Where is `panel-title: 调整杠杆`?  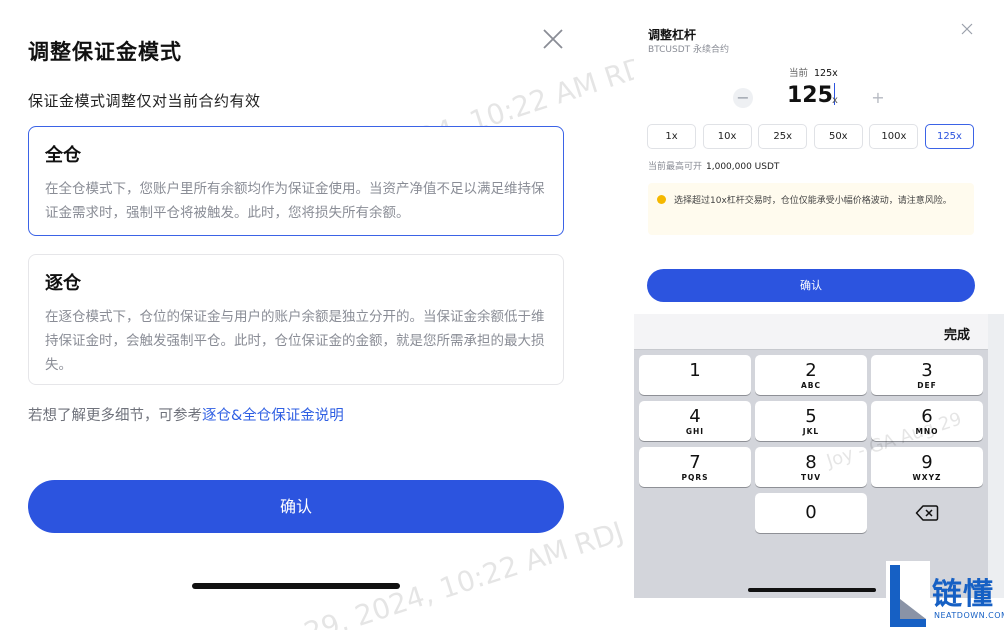
panel-title: 调整杠杆 is located at coordinates (672, 35).